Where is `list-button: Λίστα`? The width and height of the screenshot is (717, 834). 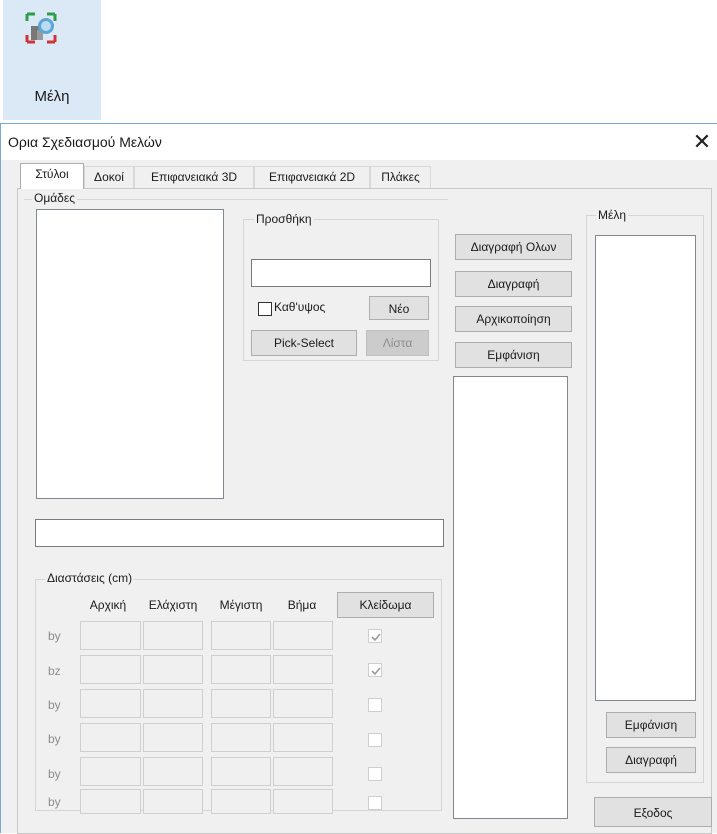 list-button: Λίστα is located at coordinates (397, 343).